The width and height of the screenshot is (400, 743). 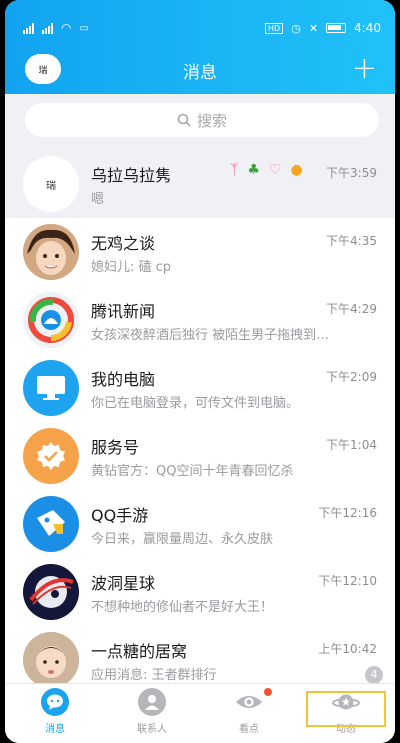 What do you see at coordinates (275, 170) in the screenshot?
I see `heart-icon: ♡` at bounding box center [275, 170].